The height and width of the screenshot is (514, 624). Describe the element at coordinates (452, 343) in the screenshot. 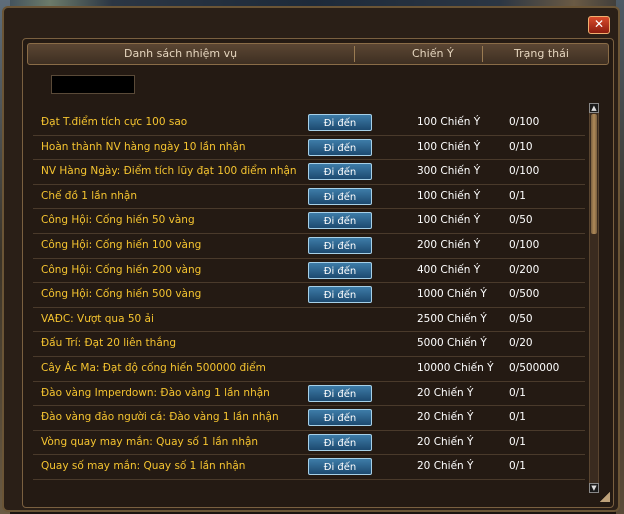

I see `task-points: 5000 Chiến Ý` at that location.